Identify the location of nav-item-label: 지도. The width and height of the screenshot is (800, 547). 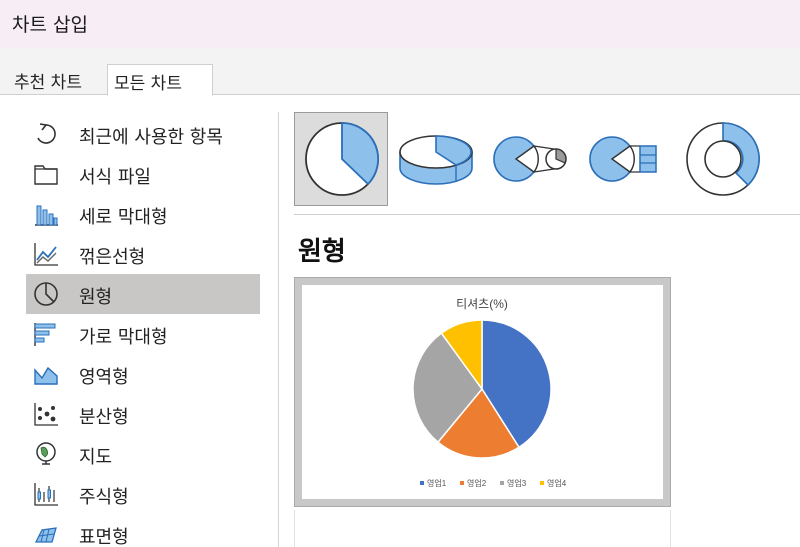
(96, 457).